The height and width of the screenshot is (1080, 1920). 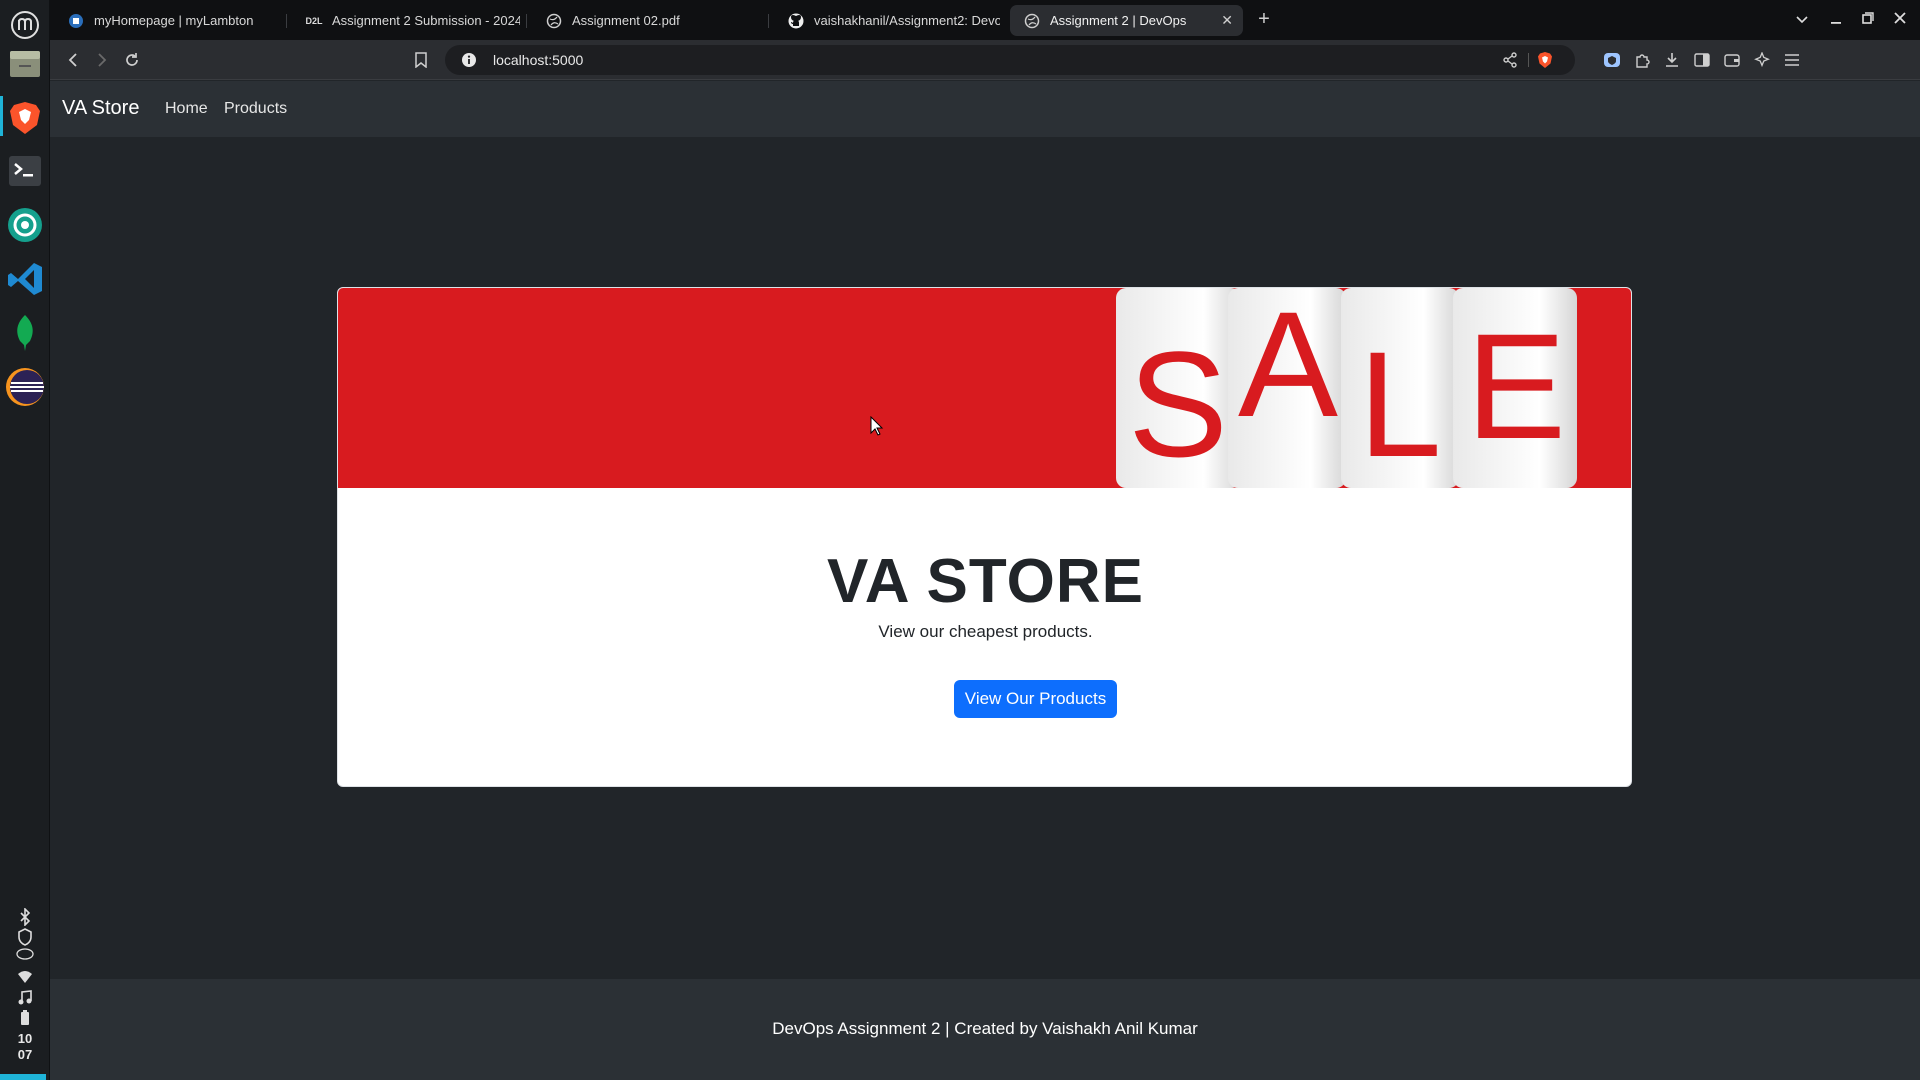 I want to click on file-manager-icon, so click(x=25, y=63).